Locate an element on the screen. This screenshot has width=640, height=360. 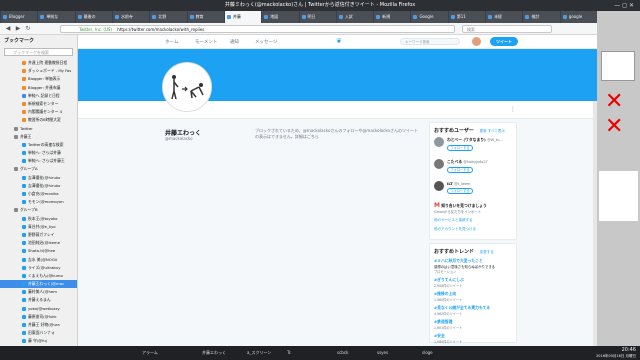
bookmark-item: Shota-ti(@hee is located at coordinates (38, 251).